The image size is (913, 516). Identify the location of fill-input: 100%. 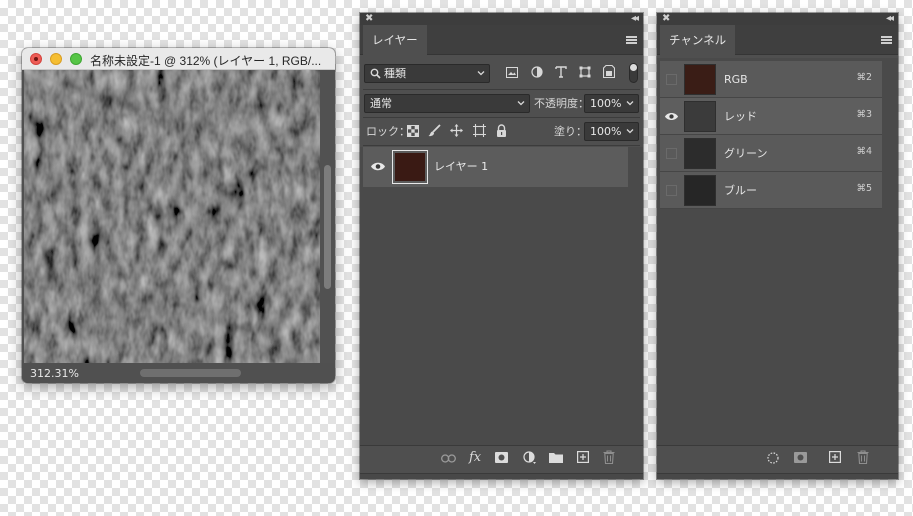
(611, 131).